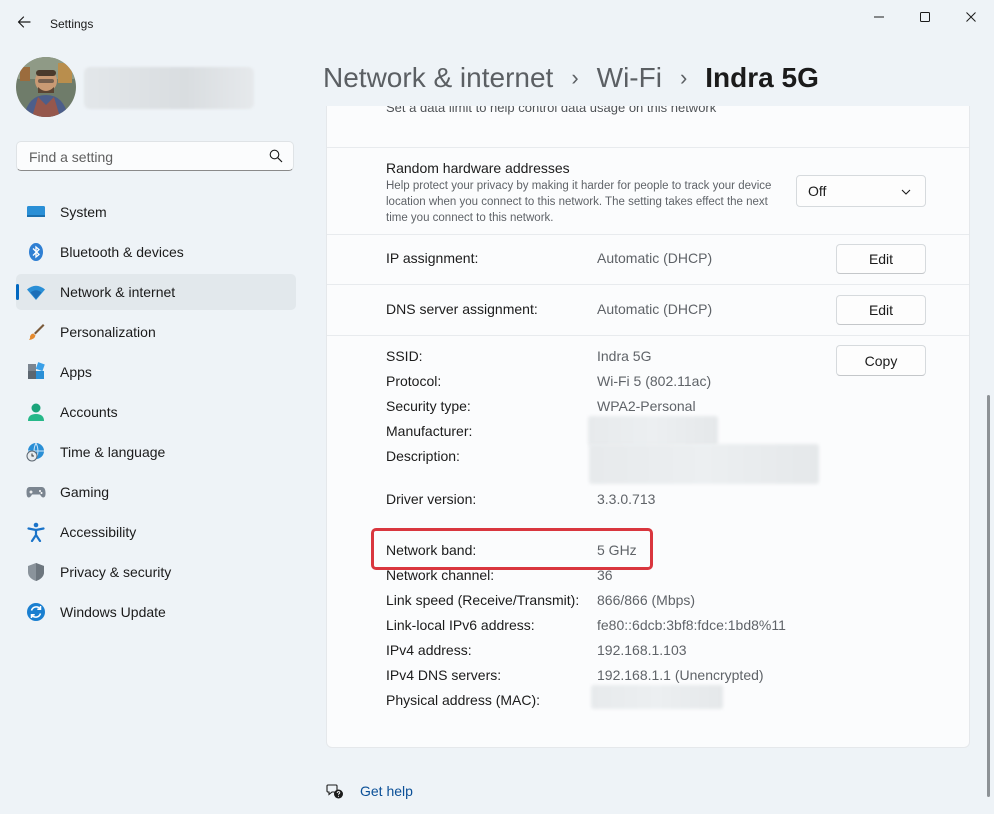 The image size is (994, 814). I want to click on dns-assignment-value: Automatic (DHCP), so click(655, 309).